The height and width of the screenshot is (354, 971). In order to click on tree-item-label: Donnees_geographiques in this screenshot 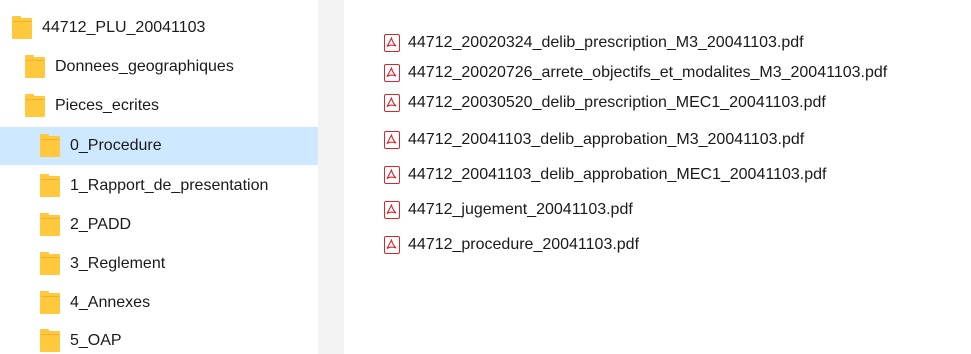, I will do `click(144, 66)`.